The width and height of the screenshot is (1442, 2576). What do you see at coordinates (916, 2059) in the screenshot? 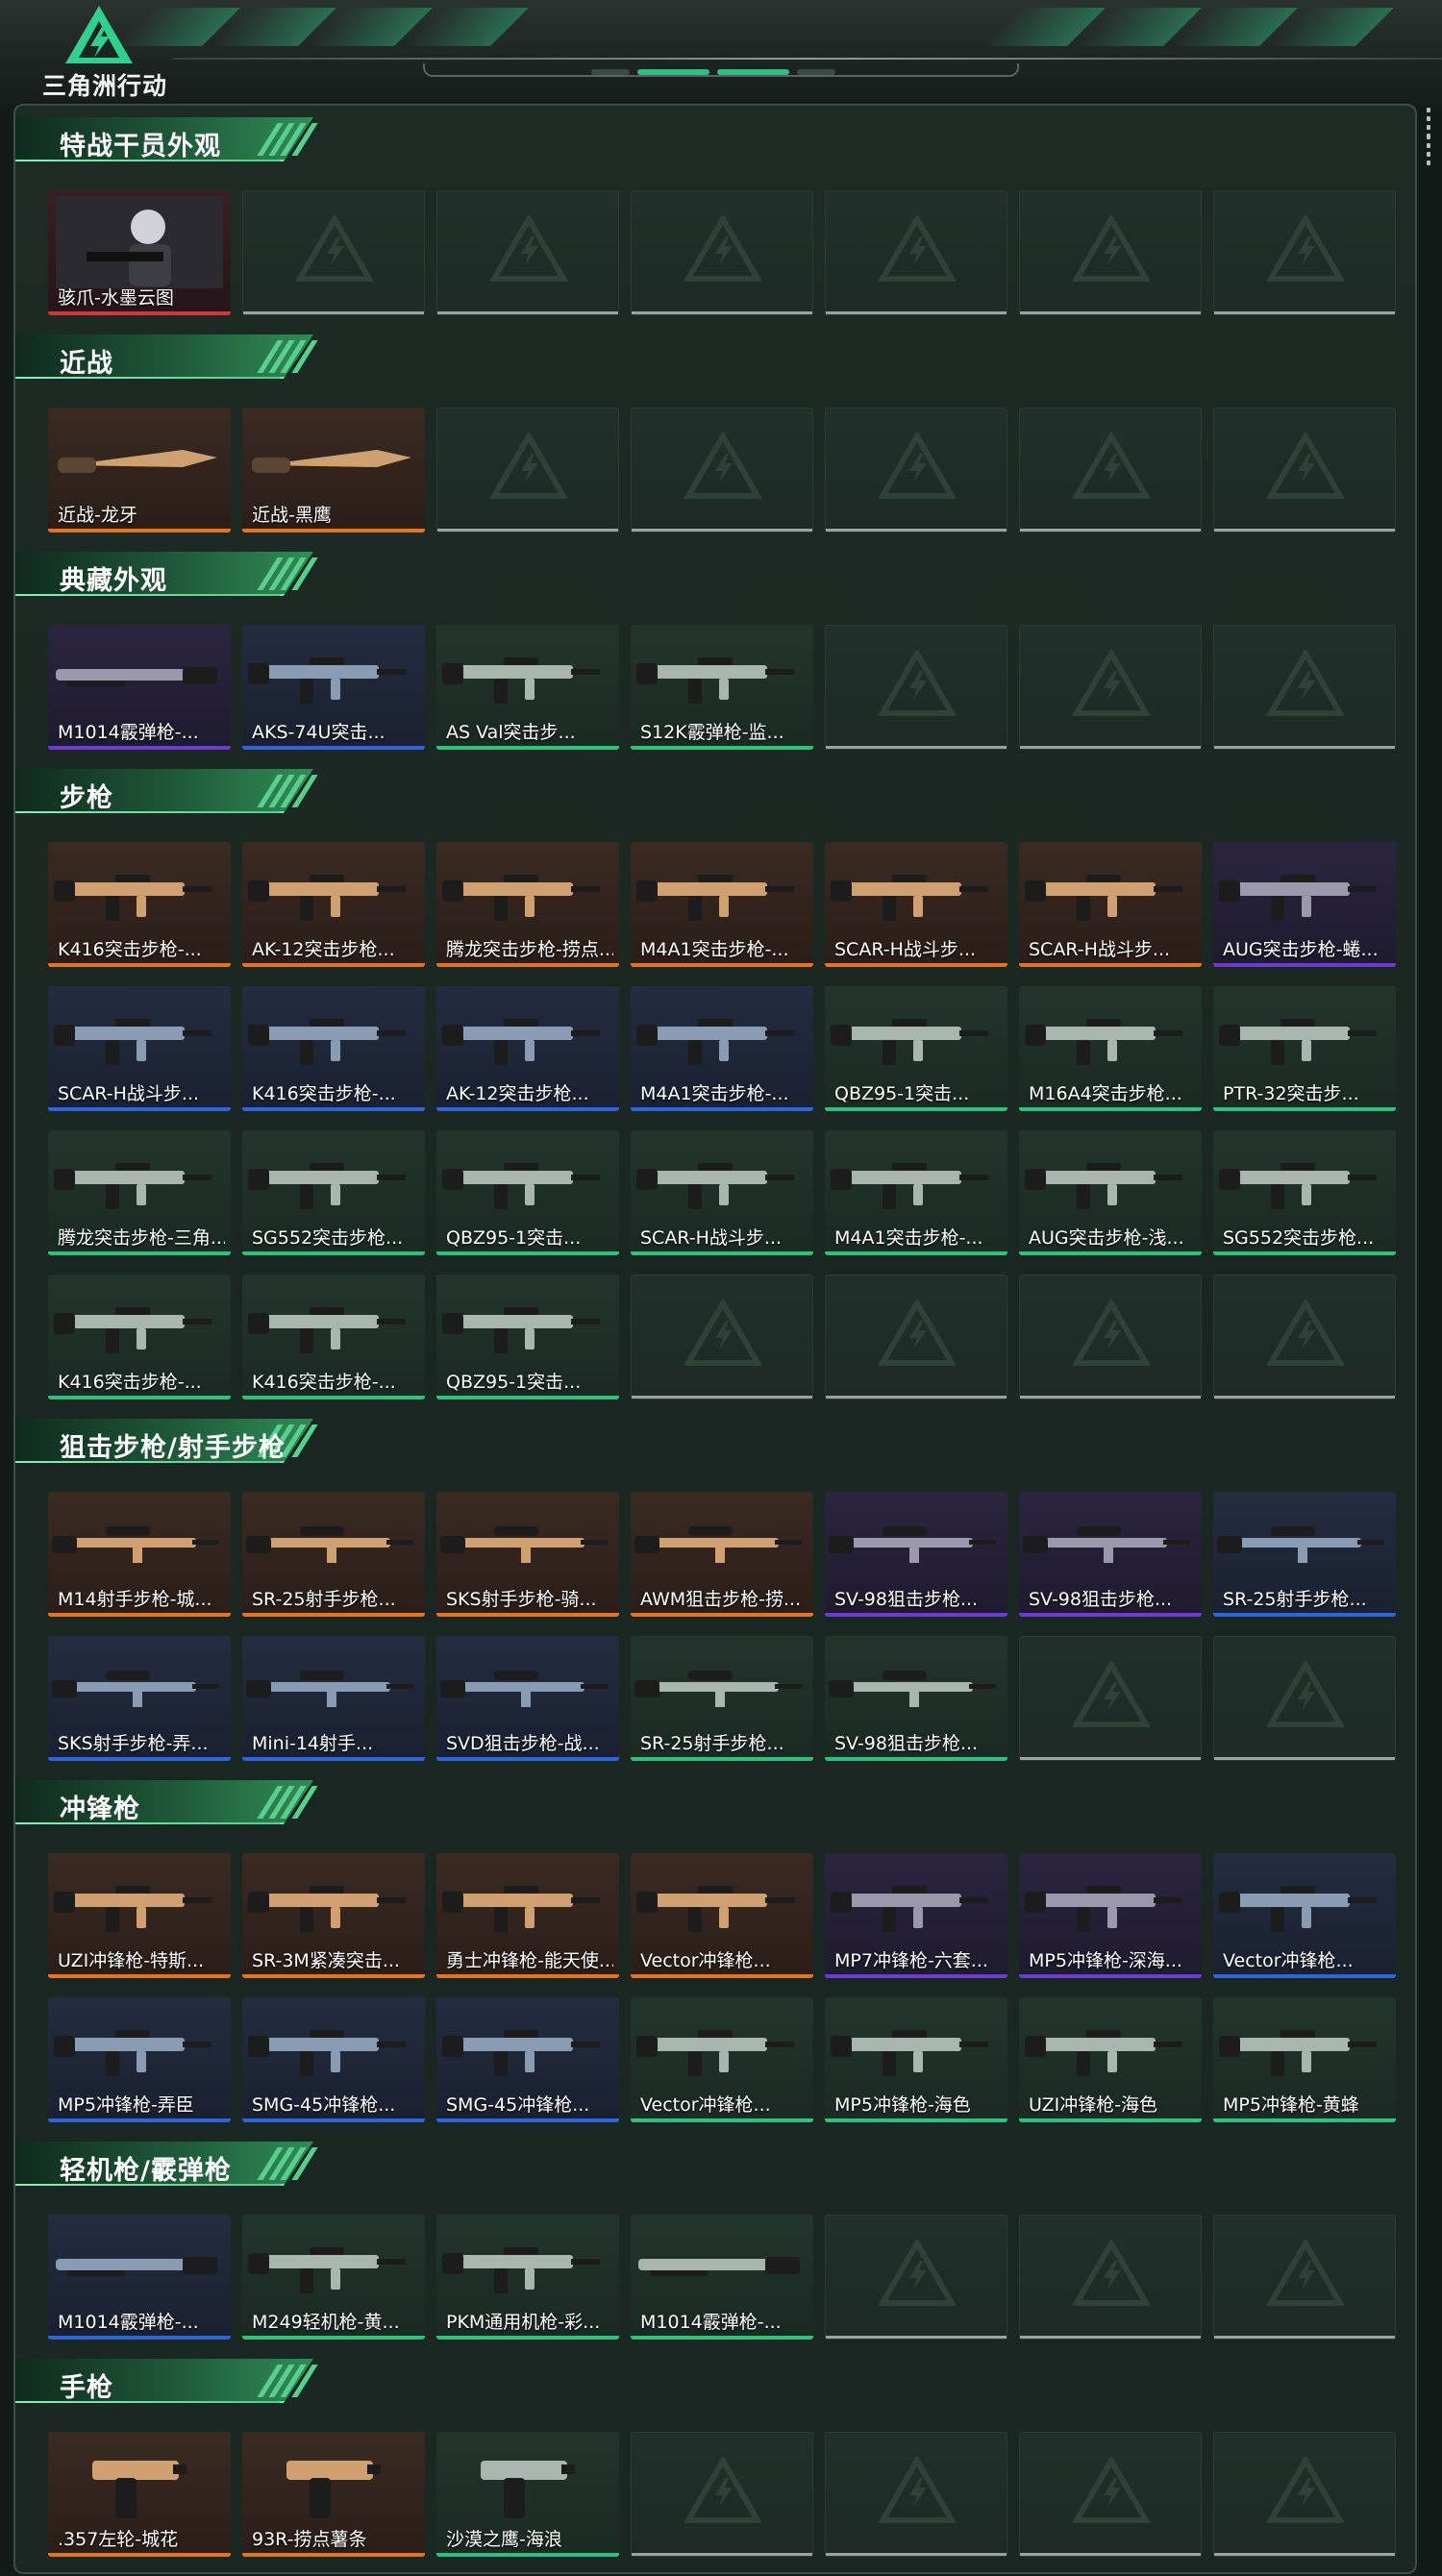
I see `skin-card: MP5冲锋枪-海色` at bounding box center [916, 2059].